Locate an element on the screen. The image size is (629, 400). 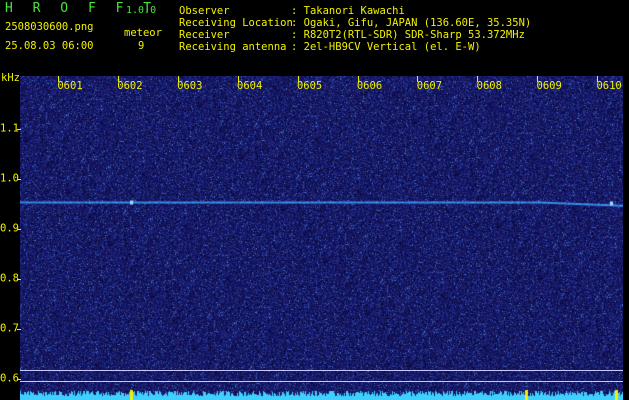
info-label-antenna: Receiving antenna is located at coordinates (233, 47).